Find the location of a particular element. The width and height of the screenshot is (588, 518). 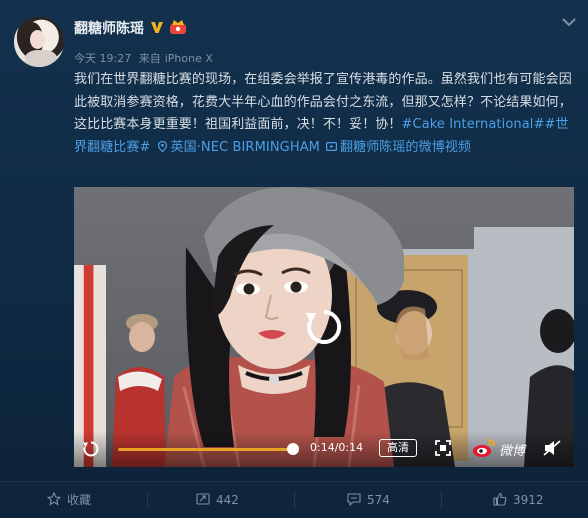

post-time: 今天 19:27 is located at coordinates (102, 58).